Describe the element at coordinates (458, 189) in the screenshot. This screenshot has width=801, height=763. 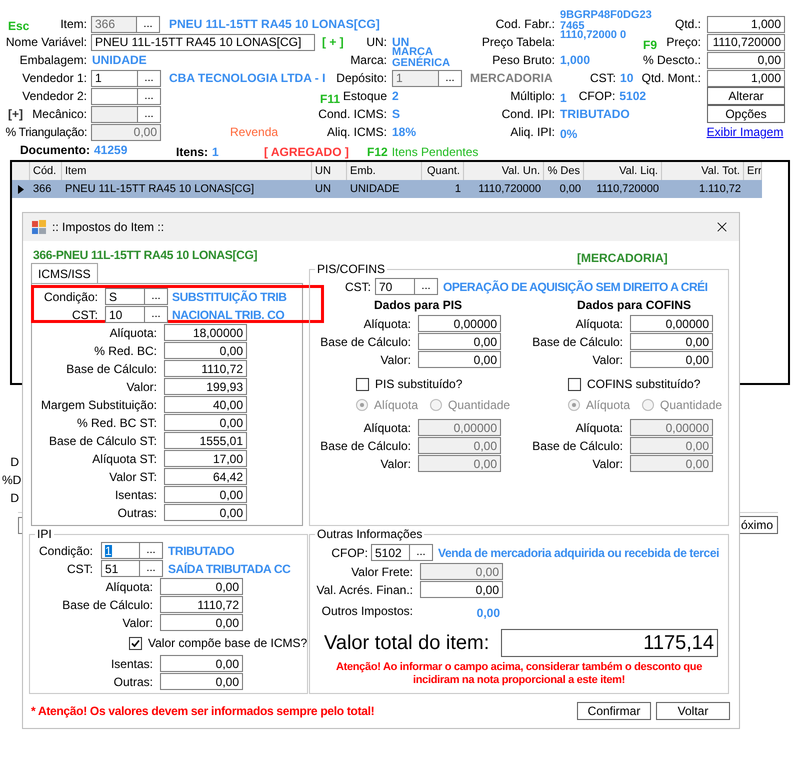
I see `table-cell-text: 1` at that location.